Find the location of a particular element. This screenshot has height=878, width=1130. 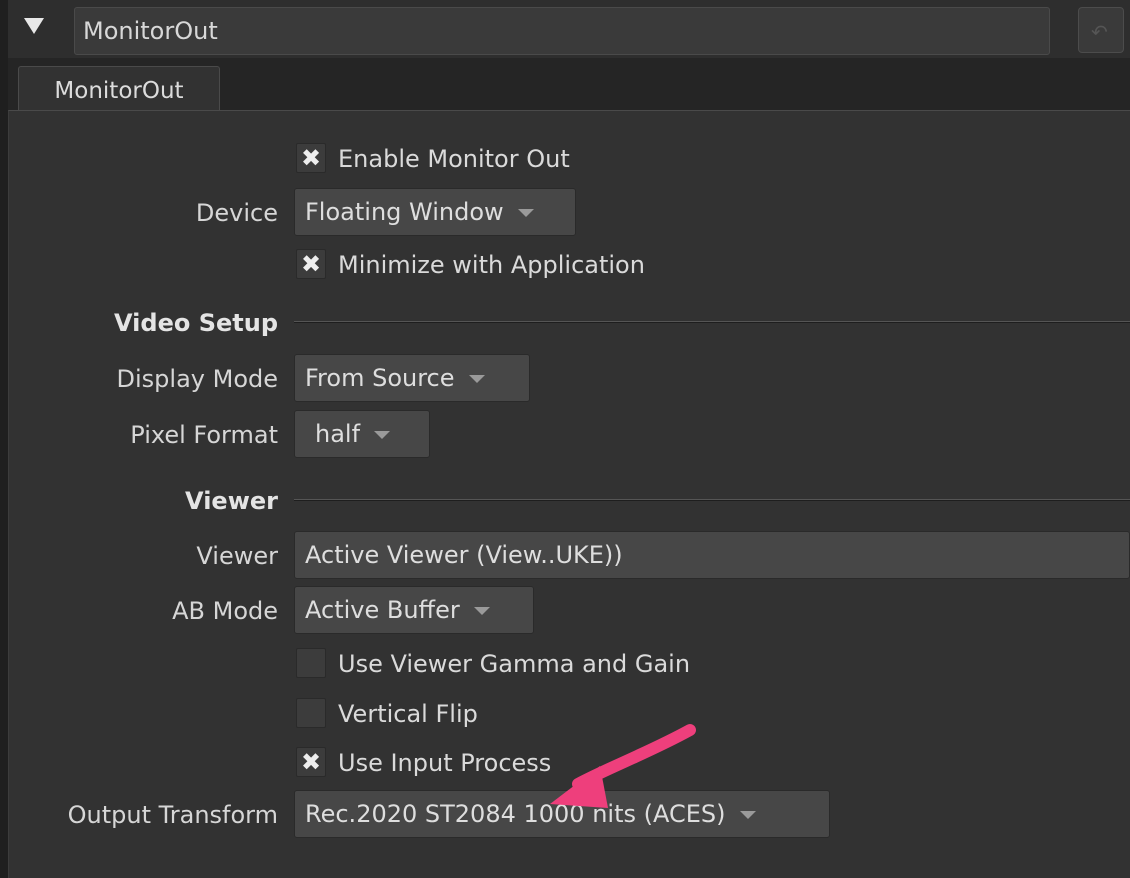

use-viewer-gamma-gain-label: Use Viewer Gamma and Gain is located at coordinates (514, 664).